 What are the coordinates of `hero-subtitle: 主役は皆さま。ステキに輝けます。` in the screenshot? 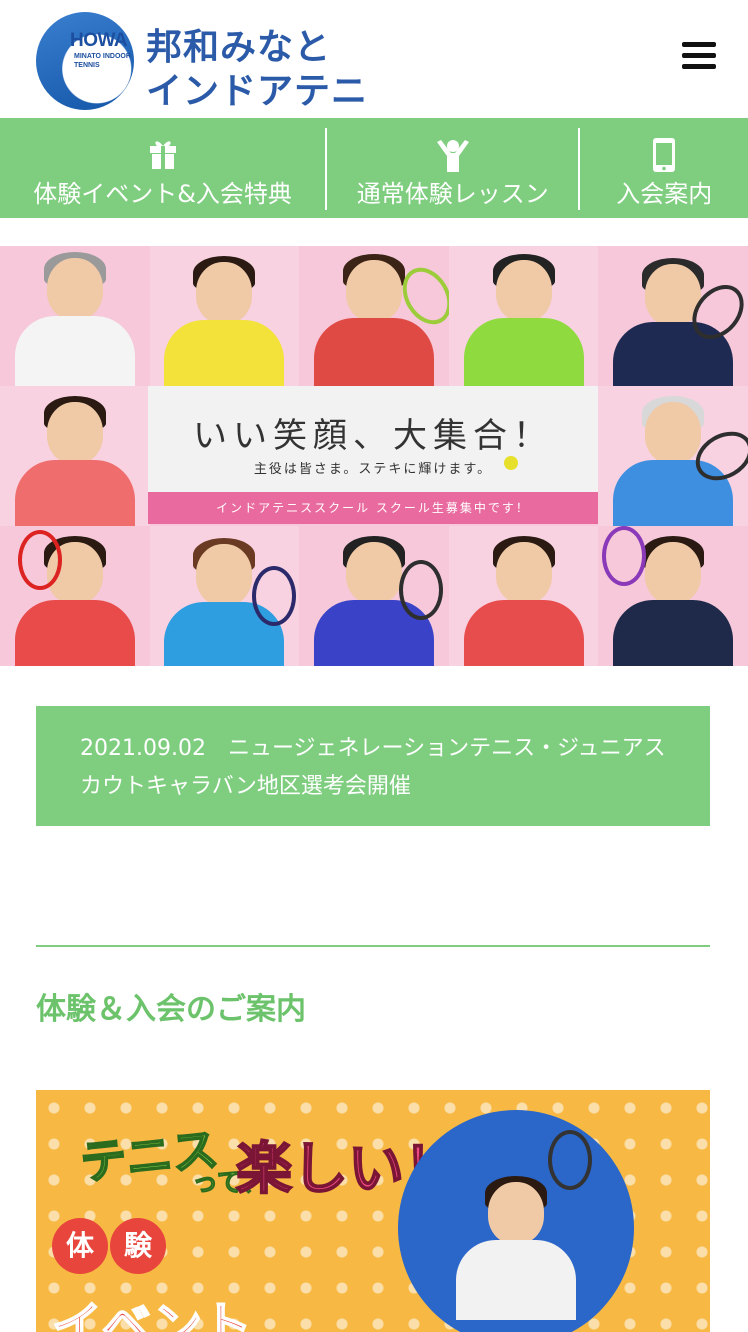 It's located at (373, 469).